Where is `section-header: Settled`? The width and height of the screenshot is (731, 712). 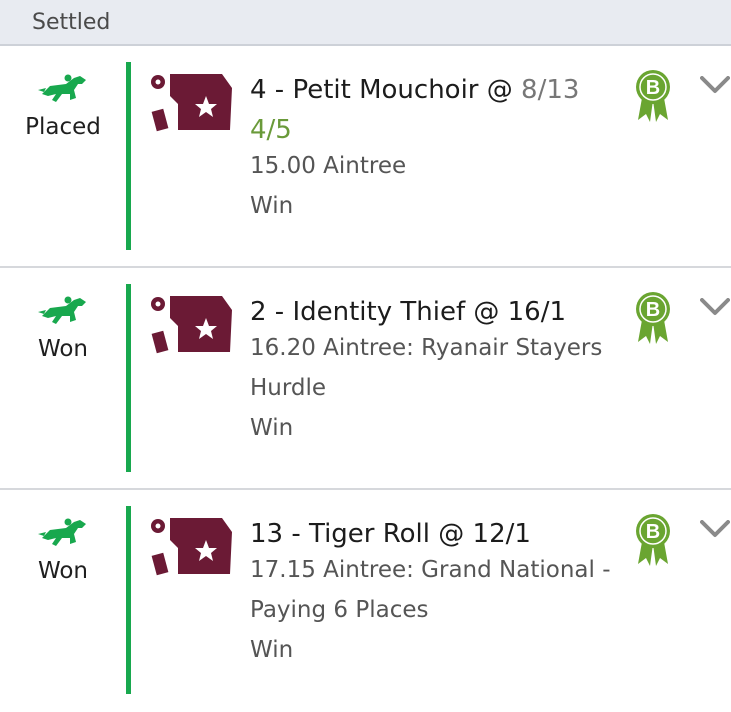 section-header: Settled is located at coordinates (365, 23).